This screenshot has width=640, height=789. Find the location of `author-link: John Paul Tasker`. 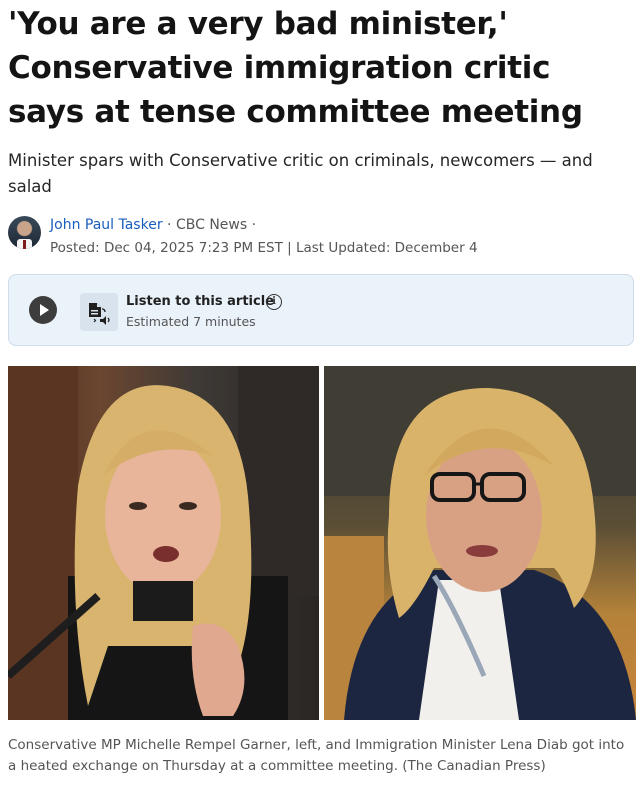

author-link: John Paul Tasker is located at coordinates (106, 225).